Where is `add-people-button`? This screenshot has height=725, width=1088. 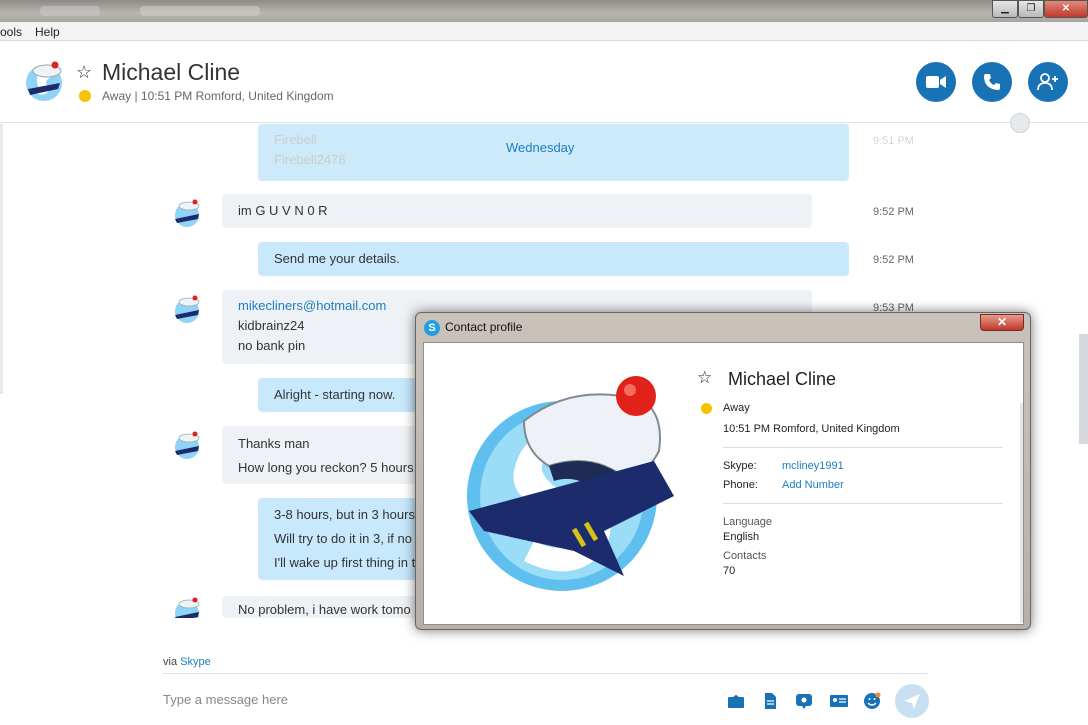 add-people-button is located at coordinates (1048, 82).